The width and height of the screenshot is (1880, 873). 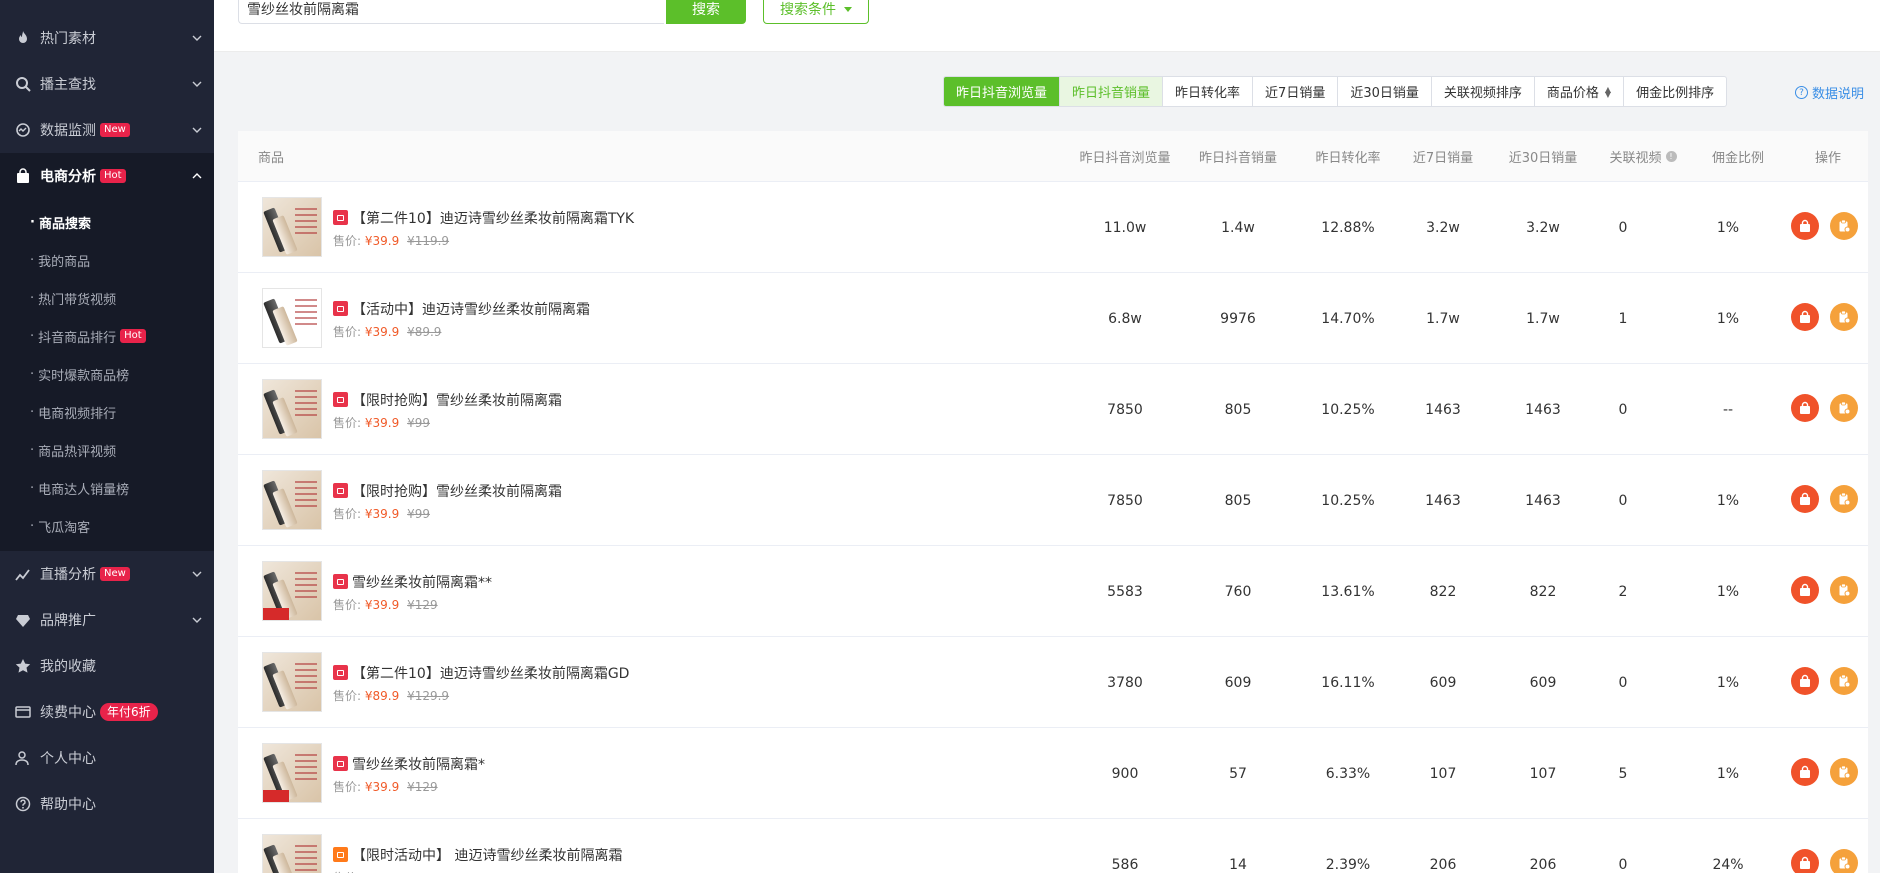 I want to click on original-price: ¥119.9, so click(x=428, y=241).